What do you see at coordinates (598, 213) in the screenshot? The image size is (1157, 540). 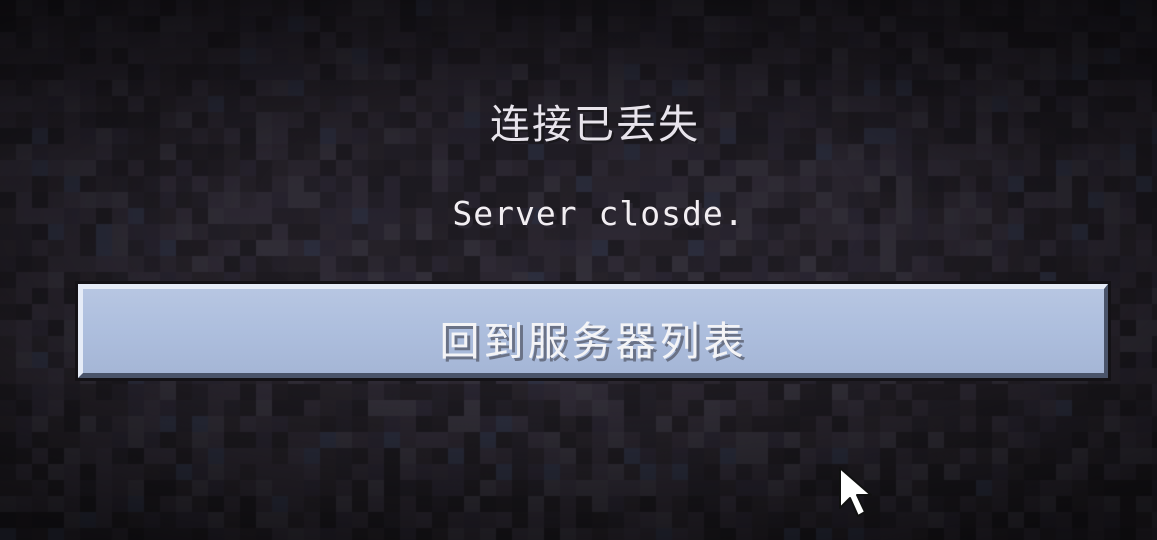 I see `disconnect-reason: Server closde.` at bounding box center [598, 213].